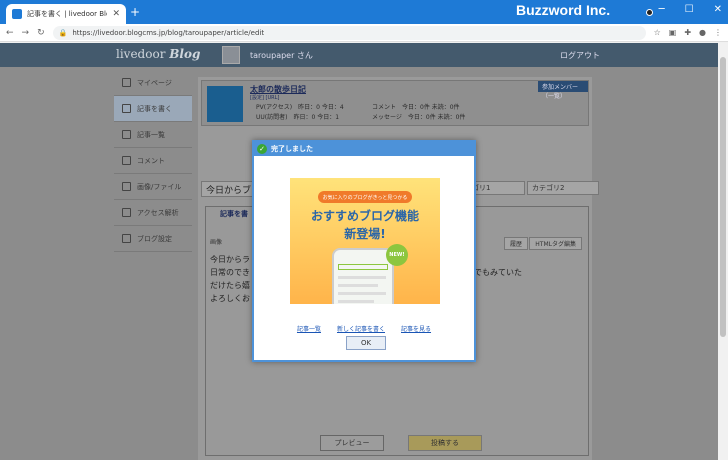 The image size is (728, 460). I want to click on site-logo: livedoor Blog, so click(158, 54).